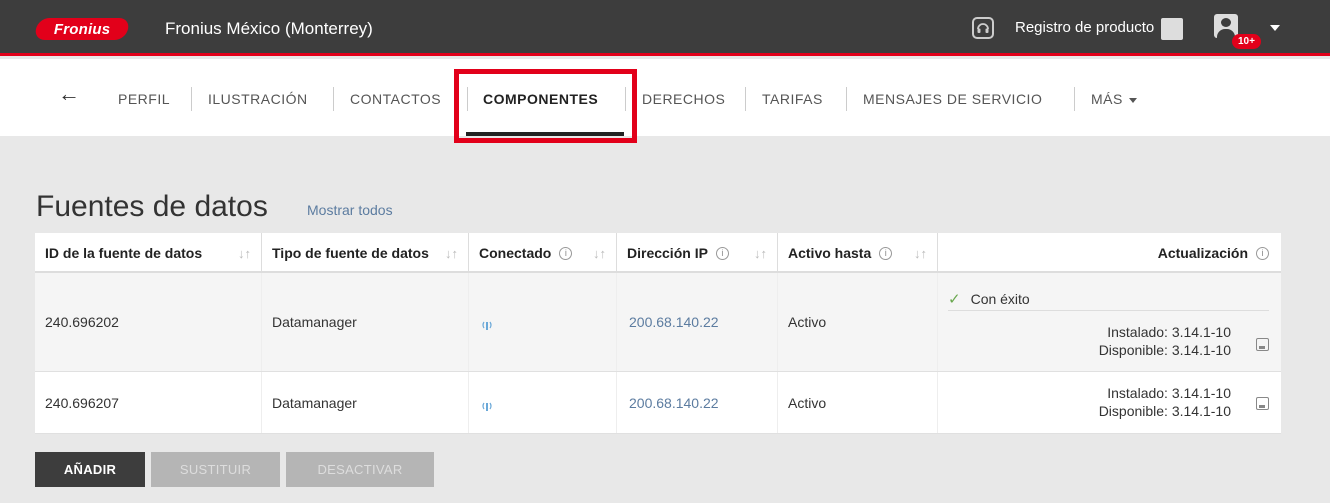 The image size is (1330, 503). I want to click on tab-derechos: DERECHOS, so click(683, 99).